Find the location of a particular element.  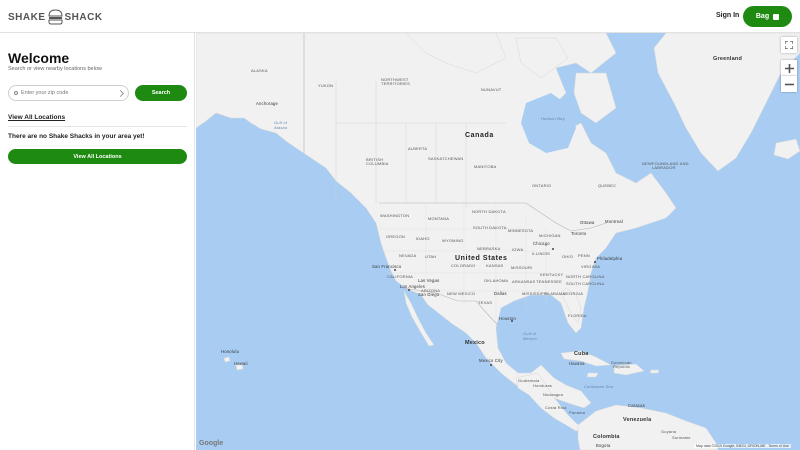

label-yukon: YUKON is located at coordinates (326, 85).